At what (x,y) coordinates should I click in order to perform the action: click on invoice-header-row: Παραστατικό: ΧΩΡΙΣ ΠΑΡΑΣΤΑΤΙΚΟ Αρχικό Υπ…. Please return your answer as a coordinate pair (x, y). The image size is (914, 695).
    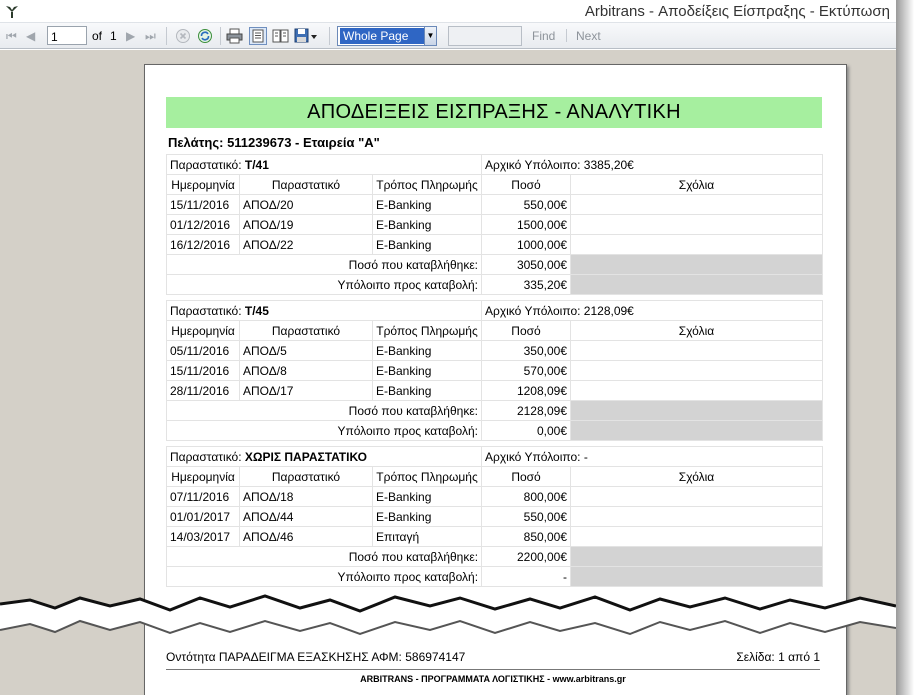
    Looking at the image, I should click on (494, 456).